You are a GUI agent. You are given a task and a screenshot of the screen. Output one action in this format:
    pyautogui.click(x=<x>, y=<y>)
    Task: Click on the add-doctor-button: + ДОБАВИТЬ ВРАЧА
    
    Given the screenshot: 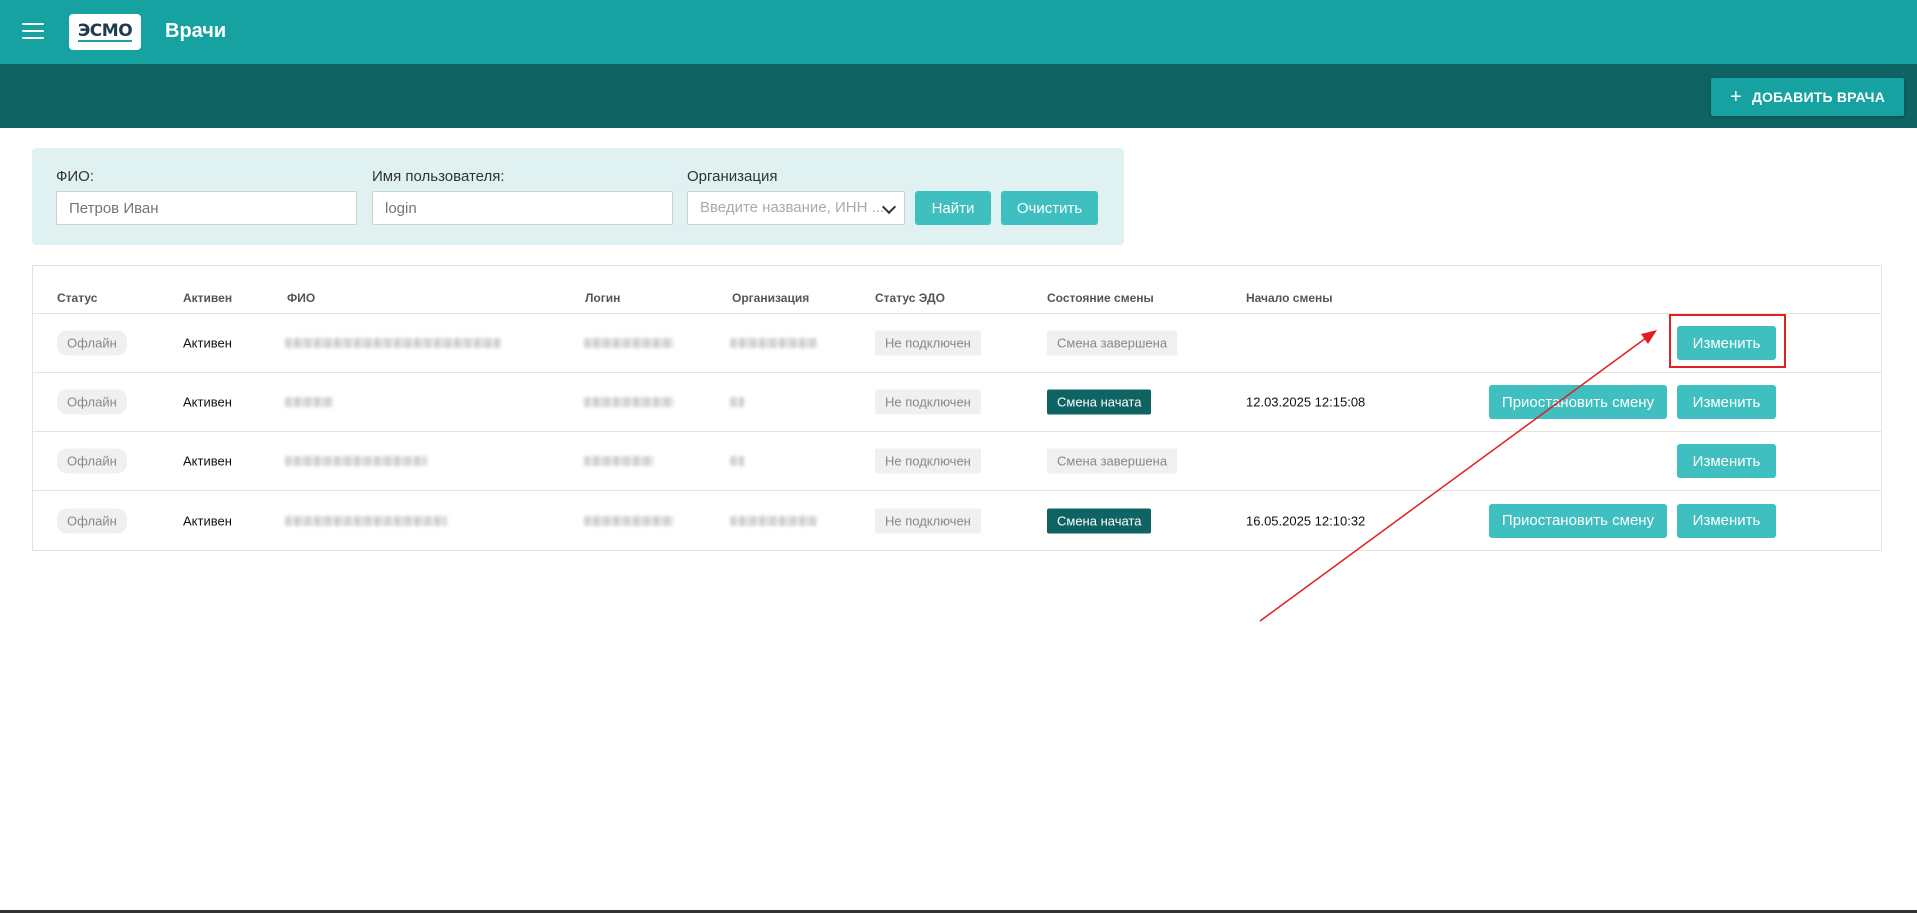 What is the action you would take?
    pyautogui.click(x=1807, y=97)
    